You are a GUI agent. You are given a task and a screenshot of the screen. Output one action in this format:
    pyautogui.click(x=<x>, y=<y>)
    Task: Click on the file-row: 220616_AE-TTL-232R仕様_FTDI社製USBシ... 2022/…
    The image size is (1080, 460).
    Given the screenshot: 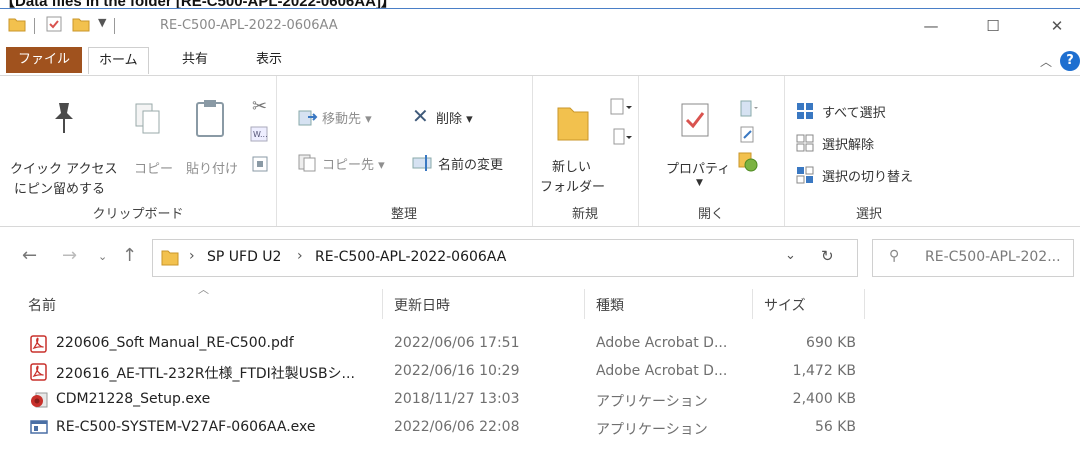 What is the action you would take?
    pyautogui.click(x=540, y=372)
    